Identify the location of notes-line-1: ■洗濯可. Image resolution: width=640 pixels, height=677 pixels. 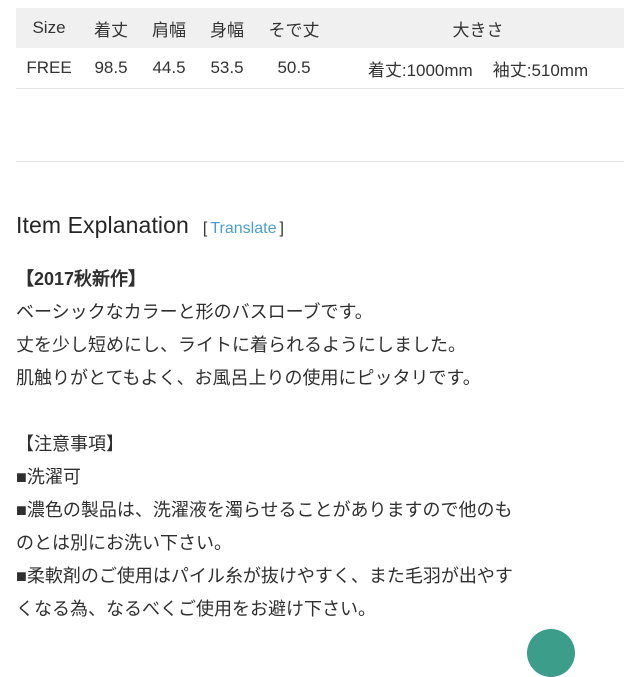
(48, 477).